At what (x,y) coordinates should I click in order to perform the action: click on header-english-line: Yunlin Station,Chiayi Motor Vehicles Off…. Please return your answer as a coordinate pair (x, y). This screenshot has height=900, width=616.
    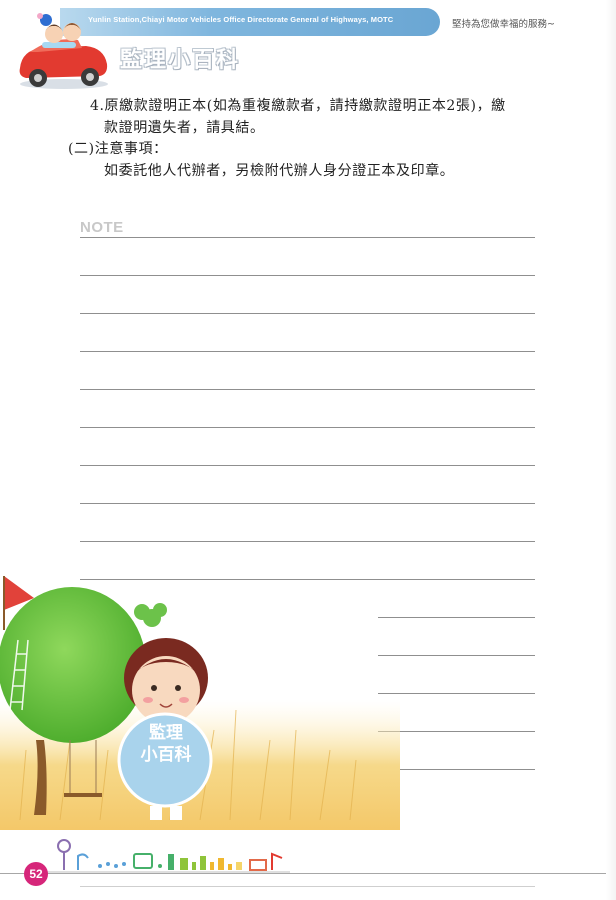
    Looking at the image, I should click on (241, 19).